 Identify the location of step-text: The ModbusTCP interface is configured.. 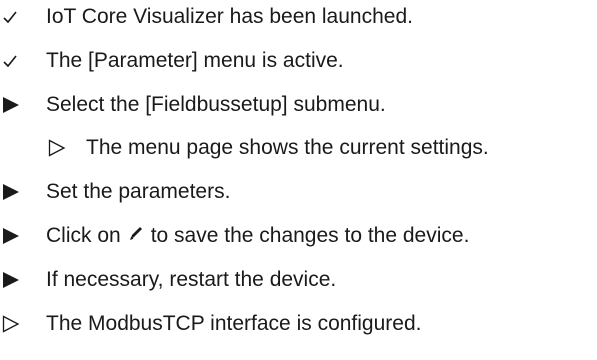
(234, 323).